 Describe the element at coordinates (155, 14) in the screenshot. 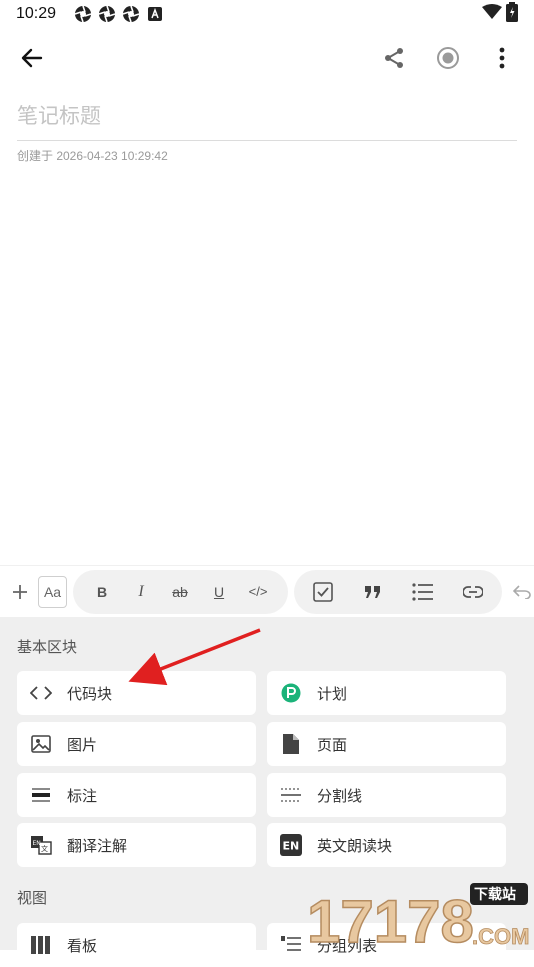

I see `notification-a-icon` at that location.